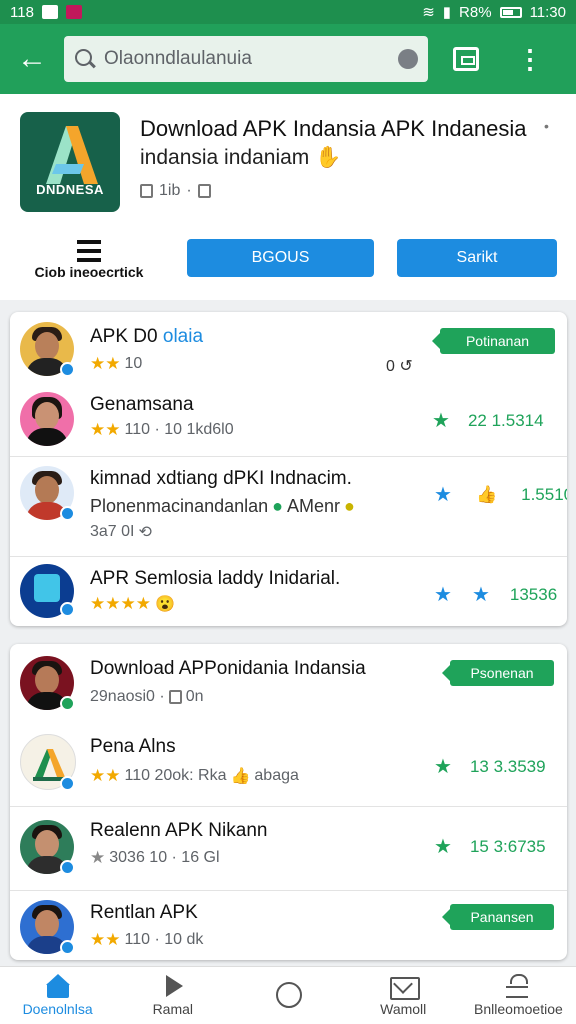 The height and width of the screenshot is (1024, 576). I want to click on list-item-sub: ★ 3036 10 · 16 Gl, so click(155, 858).